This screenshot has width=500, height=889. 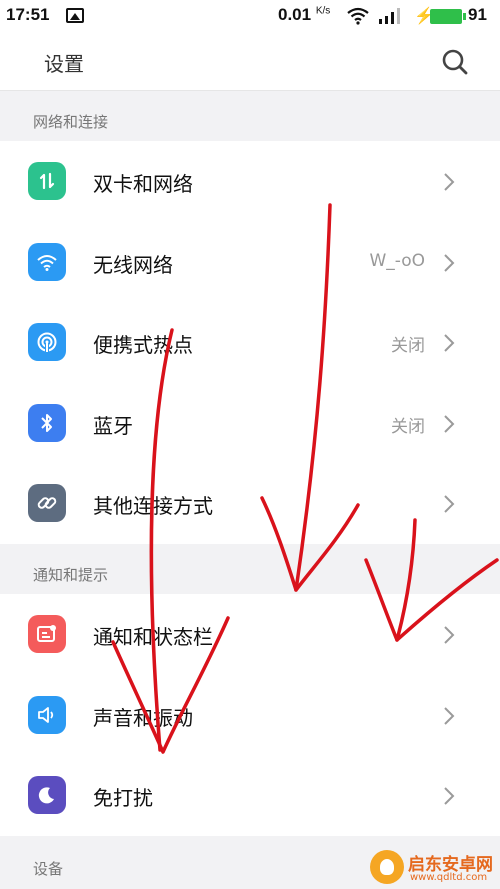 I want to click on settings-item-sound-vibration: 声音和振动, so click(x=250, y=715).